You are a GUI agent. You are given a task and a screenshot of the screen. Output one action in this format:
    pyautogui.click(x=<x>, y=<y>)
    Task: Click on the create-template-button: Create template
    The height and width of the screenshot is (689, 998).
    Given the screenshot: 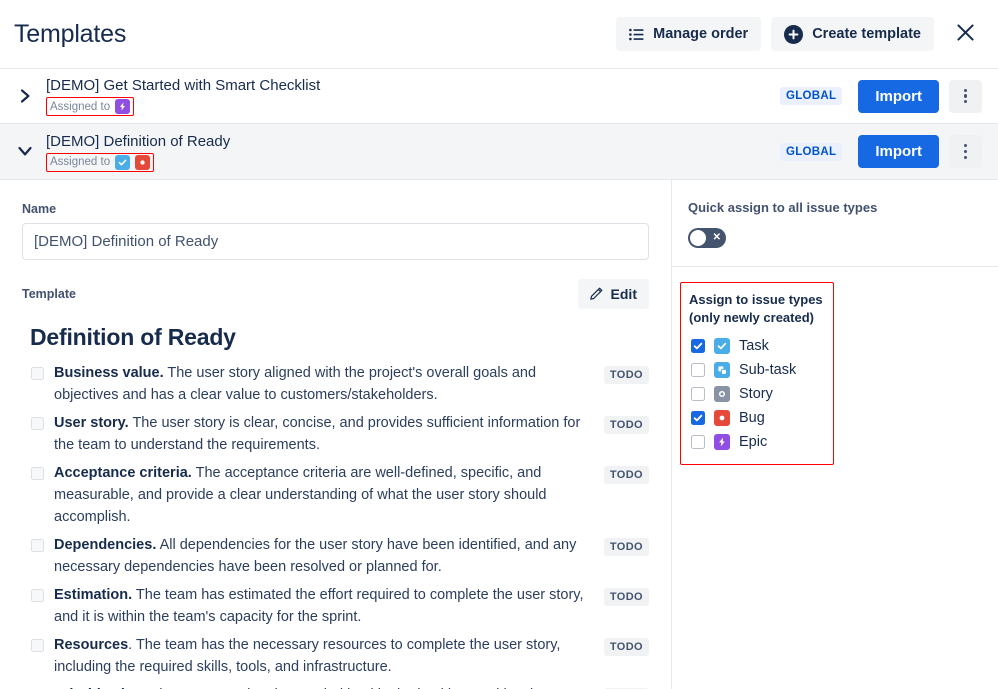 What is the action you would take?
    pyautogui.click(x=852, y=34)
    